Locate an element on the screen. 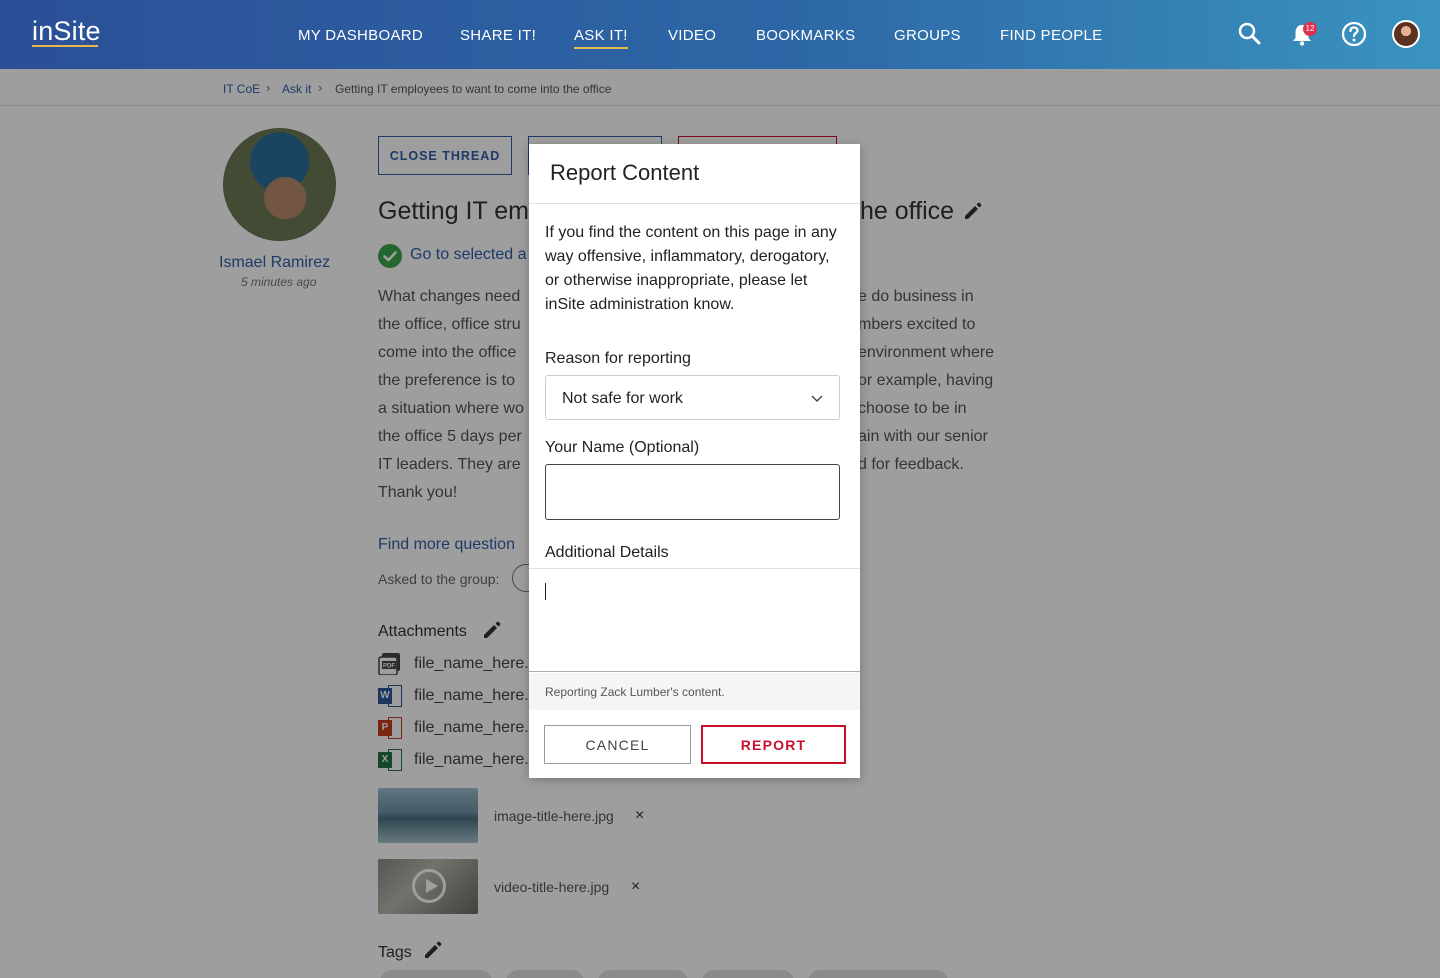 Image resolution: width=1440 pixels, height=978 pixels. text-caret is located at coordinates (545, 591).